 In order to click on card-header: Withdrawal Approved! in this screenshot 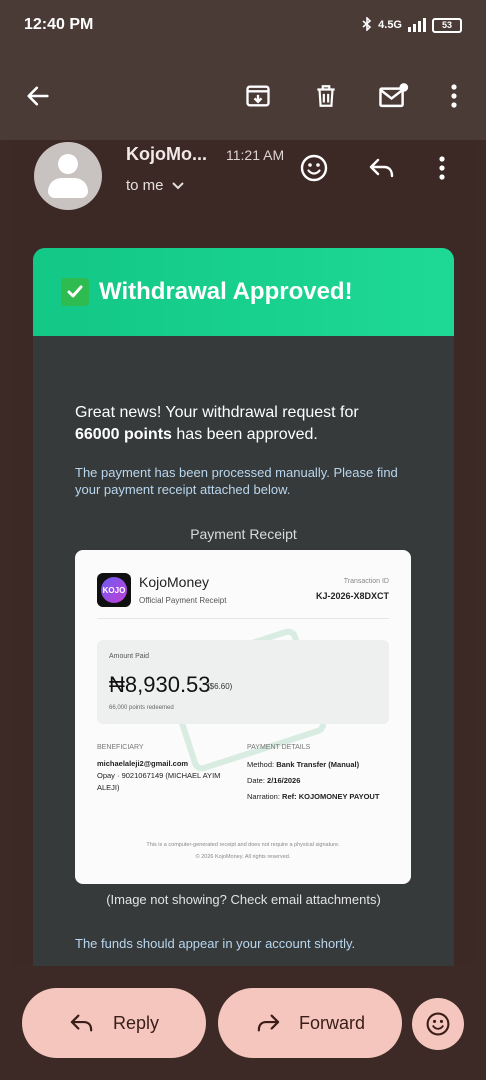, I will do `click(243, 292)`.